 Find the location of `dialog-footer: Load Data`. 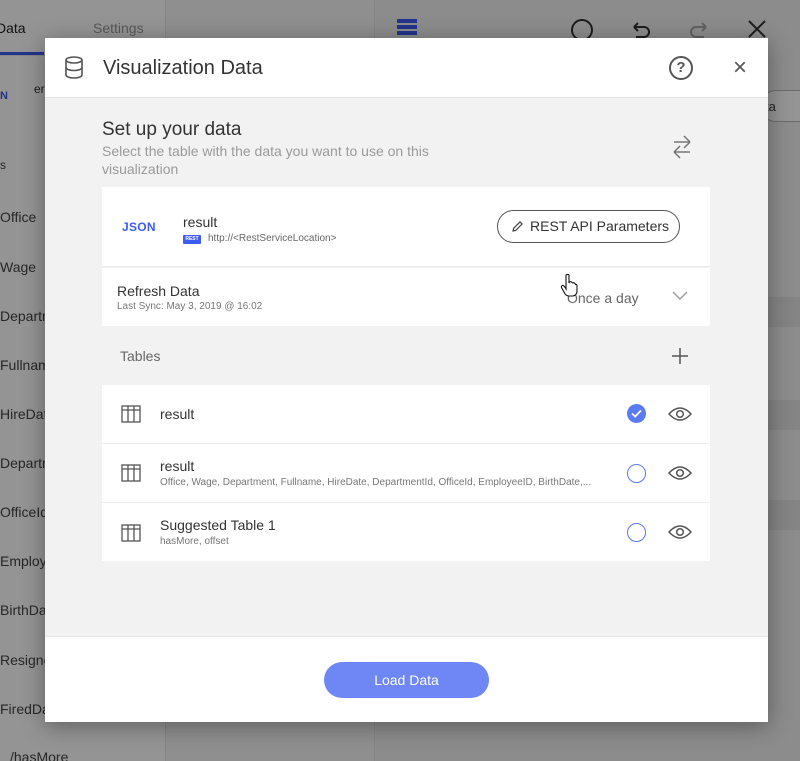

dialog-footer: Load Data is located at coordinates (406, 679).